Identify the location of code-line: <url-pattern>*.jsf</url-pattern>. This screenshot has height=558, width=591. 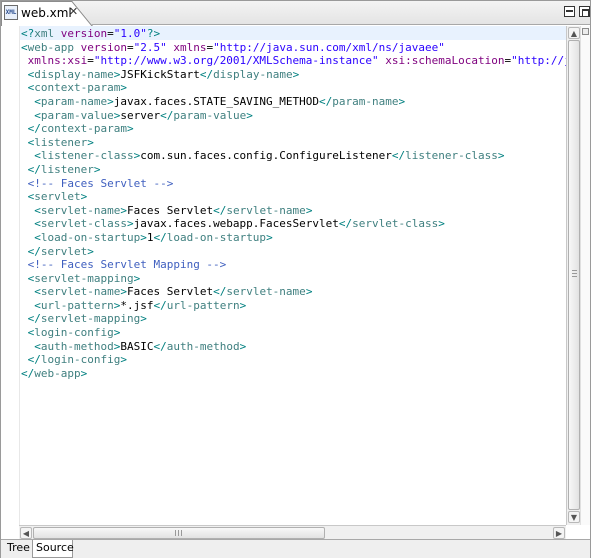
(293, 306).